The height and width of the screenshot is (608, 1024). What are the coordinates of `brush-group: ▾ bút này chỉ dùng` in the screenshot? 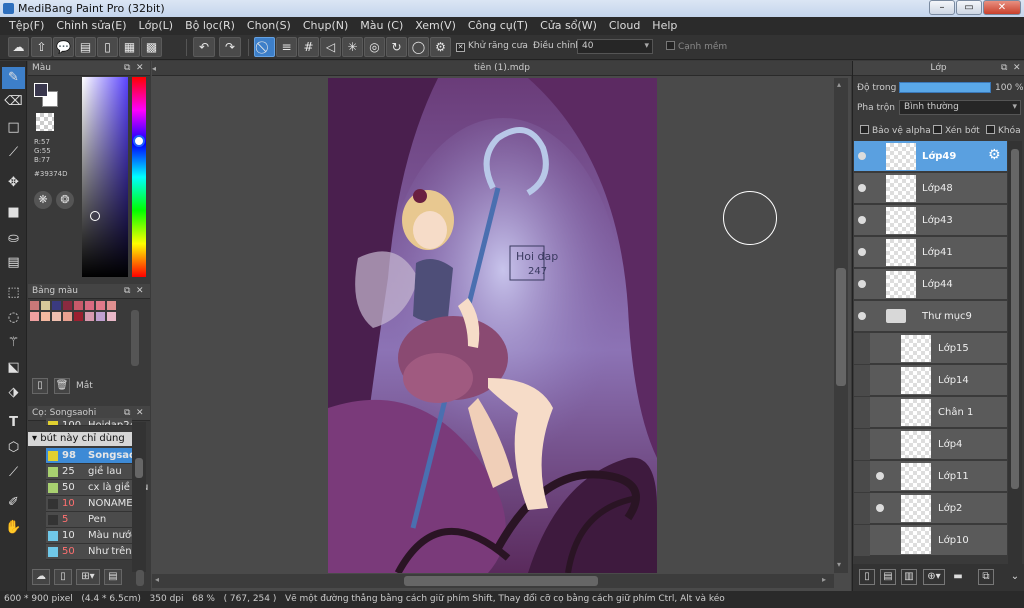 It's located at (80, 439).